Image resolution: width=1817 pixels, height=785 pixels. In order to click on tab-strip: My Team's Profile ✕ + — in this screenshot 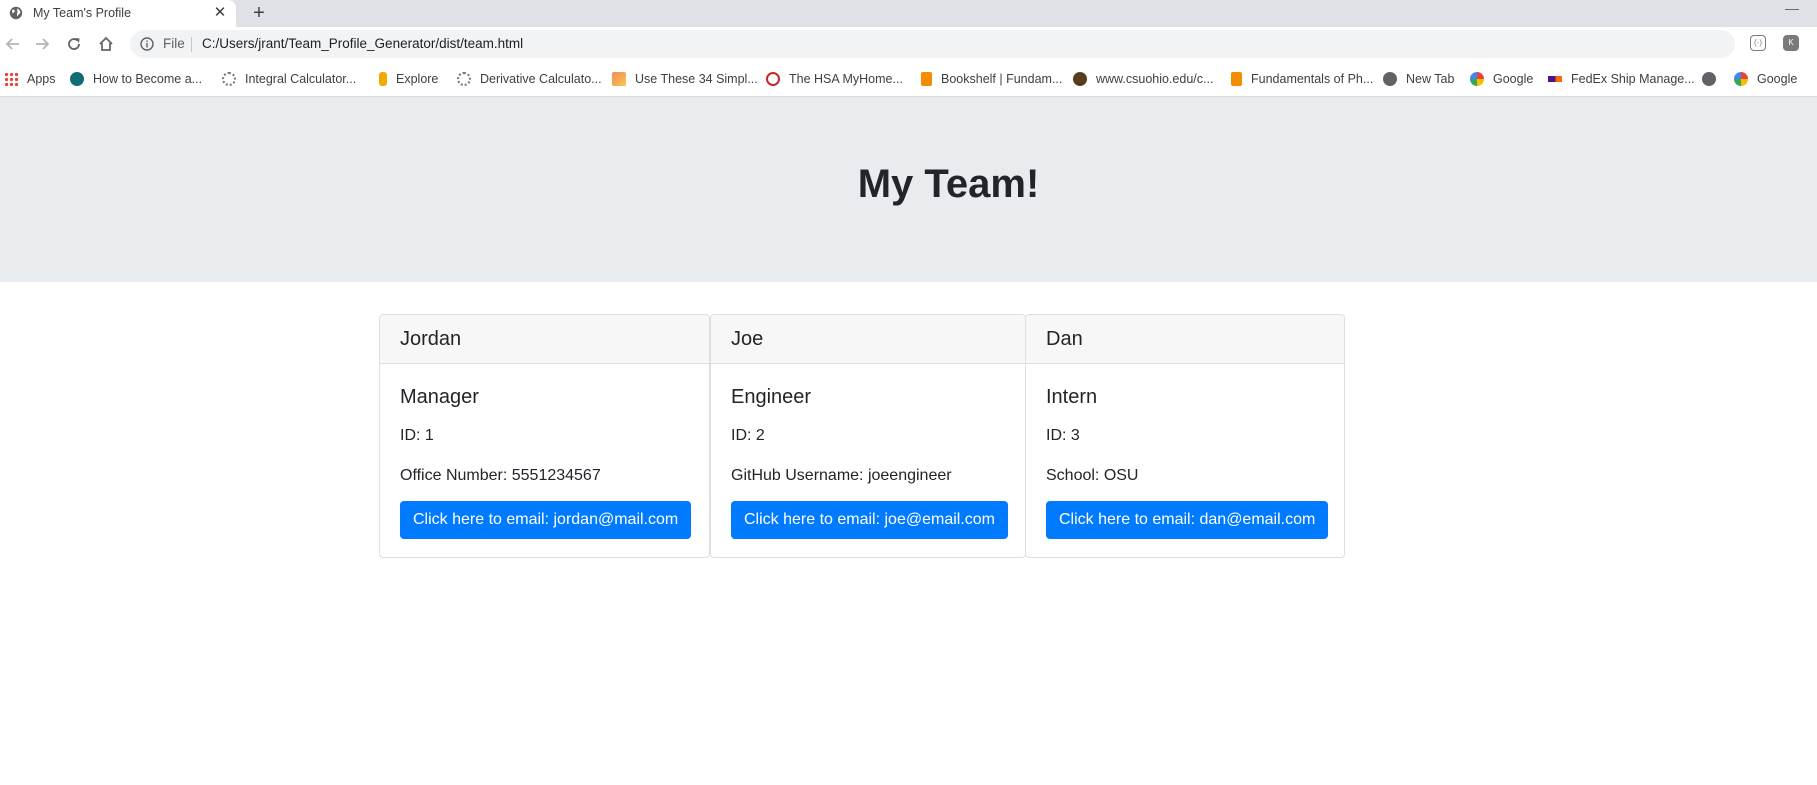, I will do `click(908, 13)`.